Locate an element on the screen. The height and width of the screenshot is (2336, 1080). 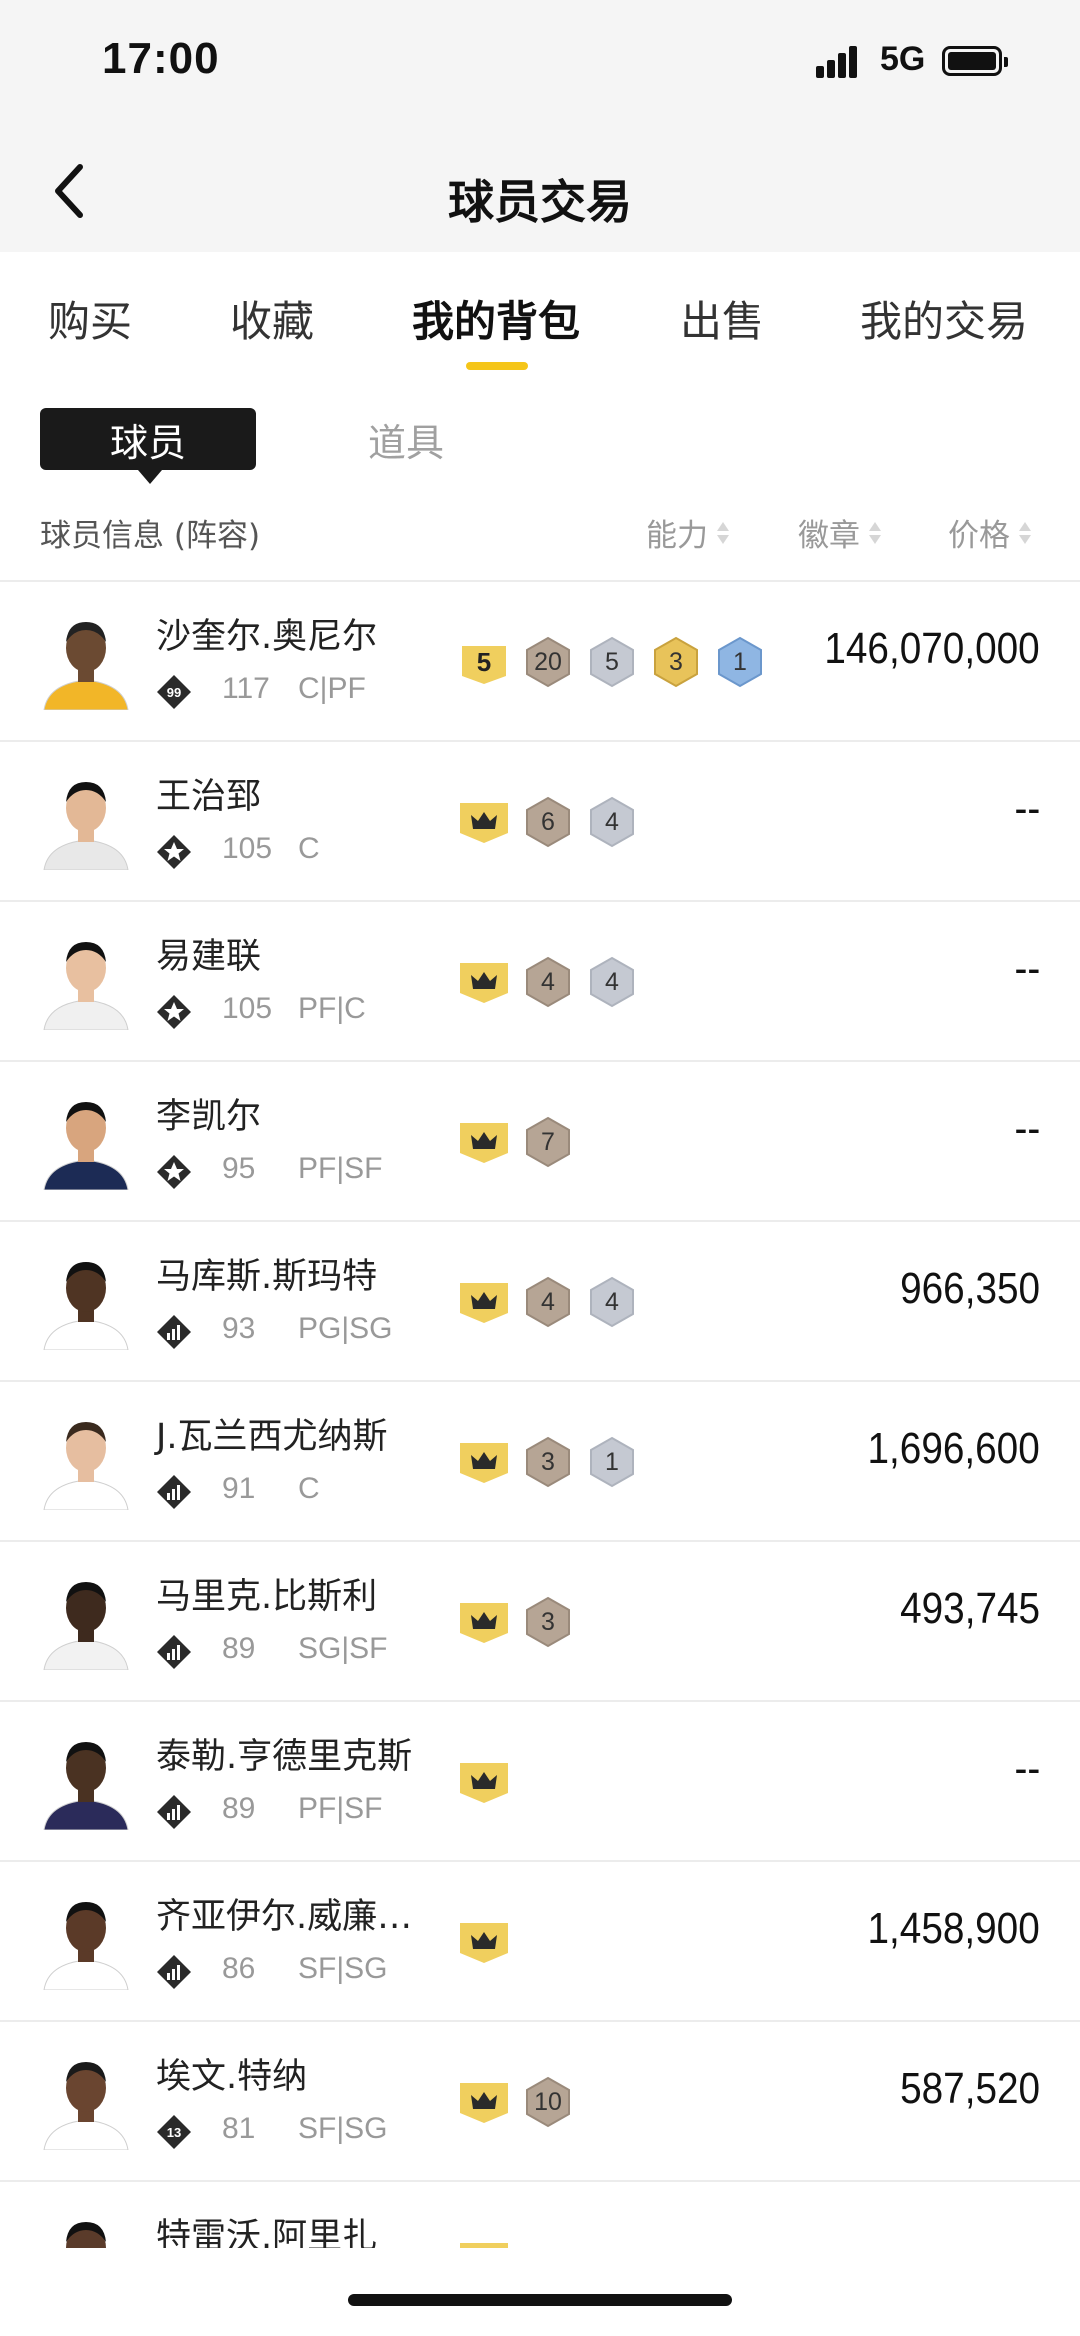
rank-13-icon: 13 is located at coordinates (174, 2132).